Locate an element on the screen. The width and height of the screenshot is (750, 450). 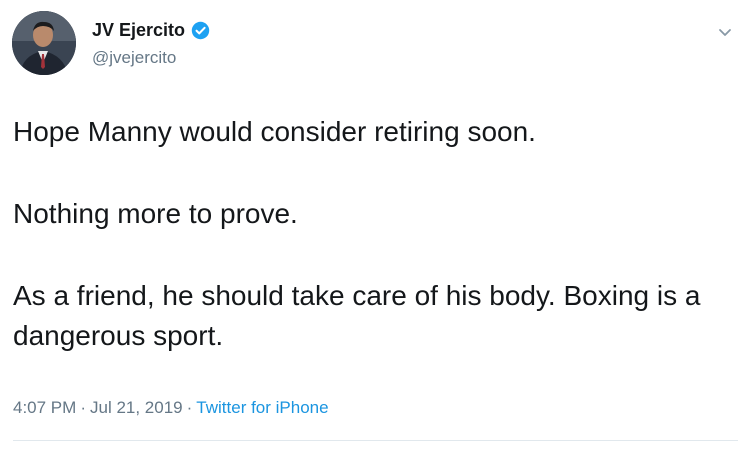
tweet-time: 4:07 PM is located at coordinates (44, 407).